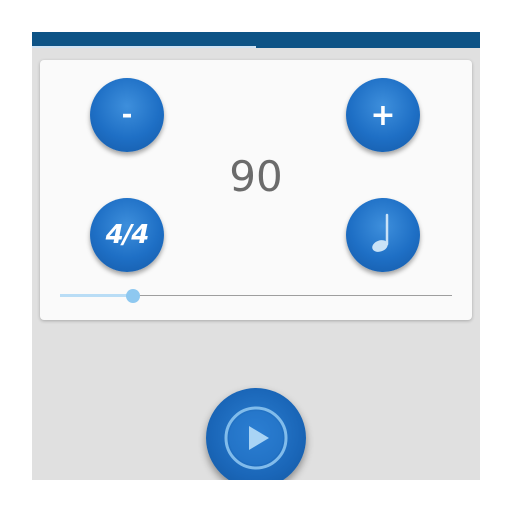  I want to click on play-button, so click(256, 434).